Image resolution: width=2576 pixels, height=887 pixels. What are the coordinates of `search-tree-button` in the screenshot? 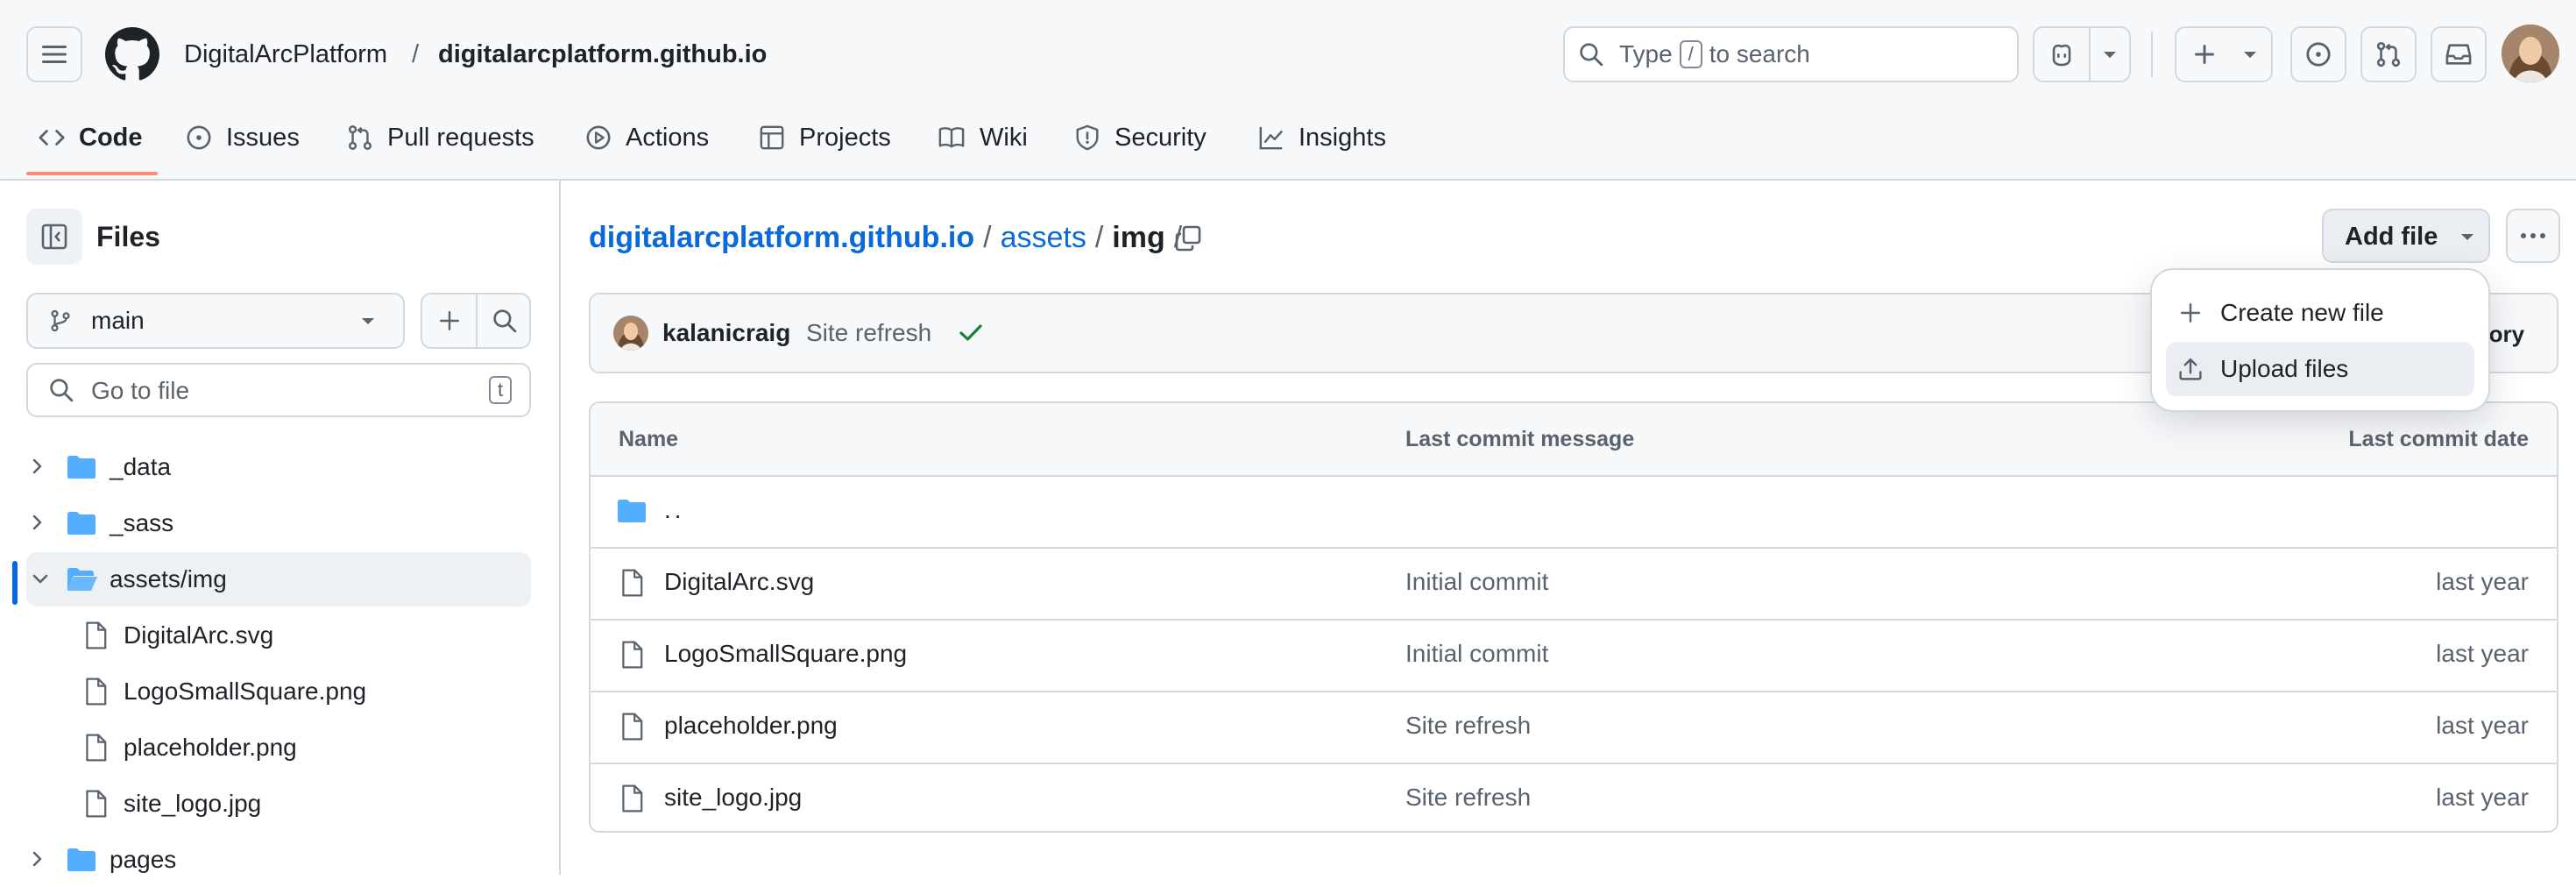 It's located at (504, 320).